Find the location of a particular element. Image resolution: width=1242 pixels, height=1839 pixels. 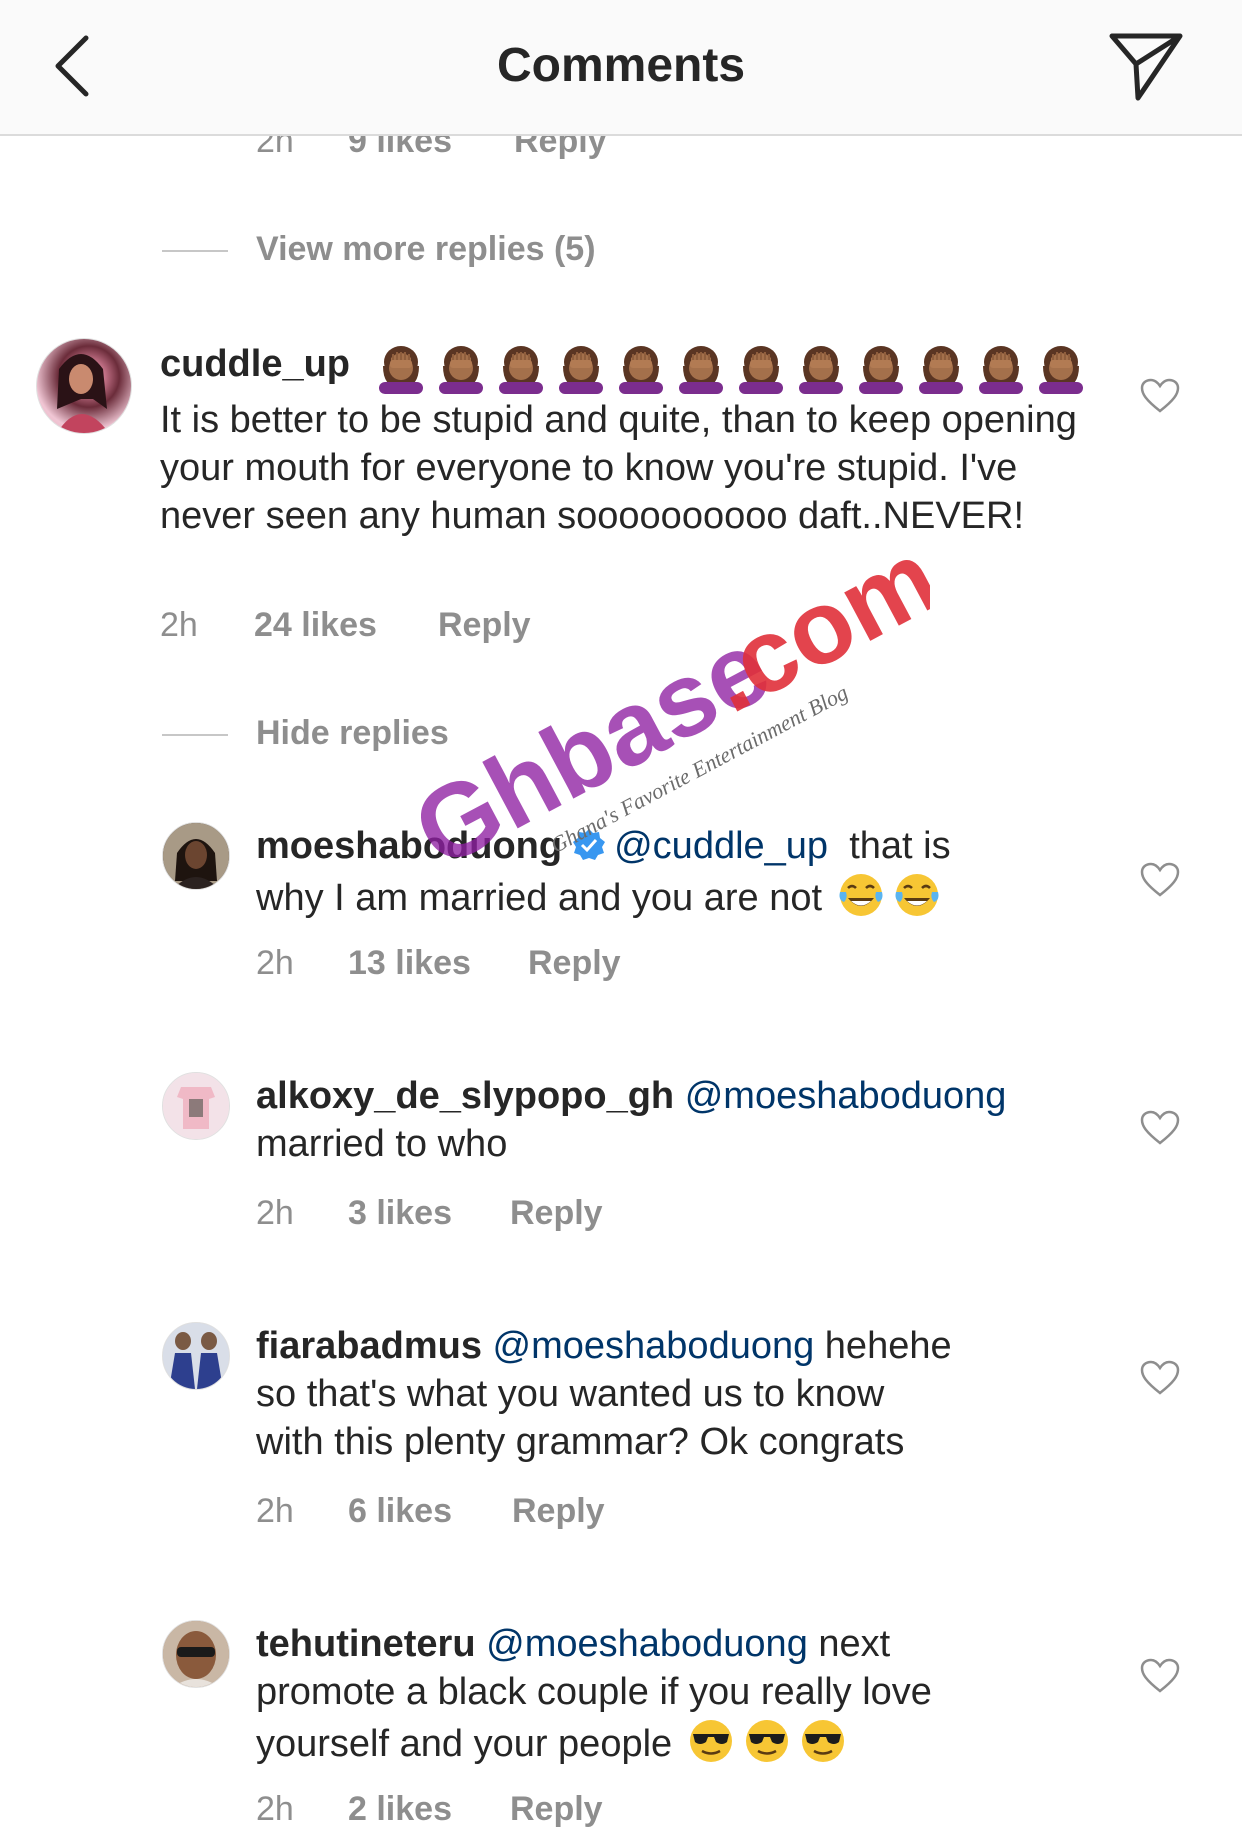

reply-meta: 2h 2 likes Reply is located at coordinates (506, 1814).